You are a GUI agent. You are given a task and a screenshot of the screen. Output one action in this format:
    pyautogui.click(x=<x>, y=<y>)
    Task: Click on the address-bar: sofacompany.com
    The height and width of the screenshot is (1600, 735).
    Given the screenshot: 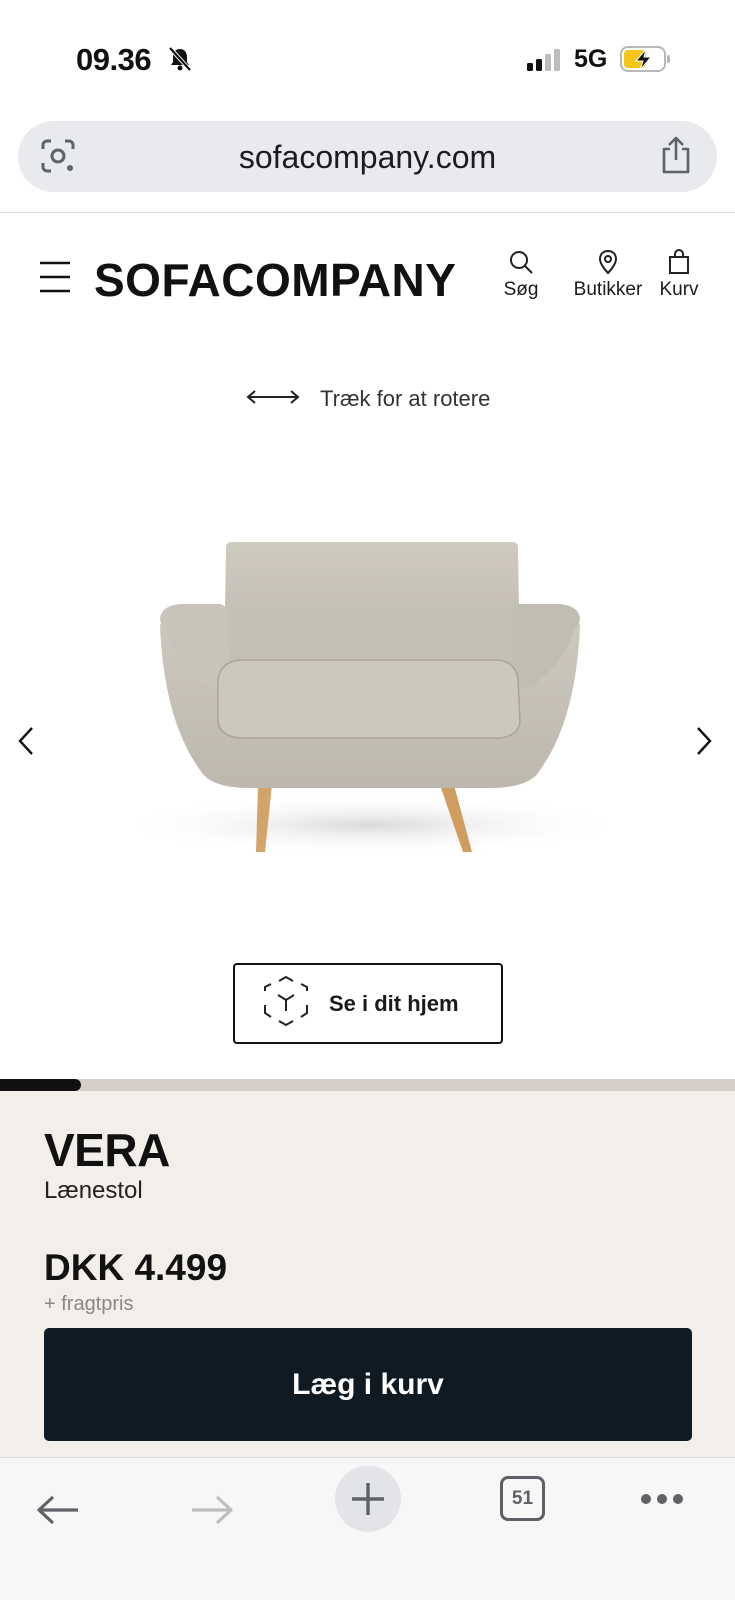 What is the action you would take?
    pyautogui.click(x=367, y=156)
    